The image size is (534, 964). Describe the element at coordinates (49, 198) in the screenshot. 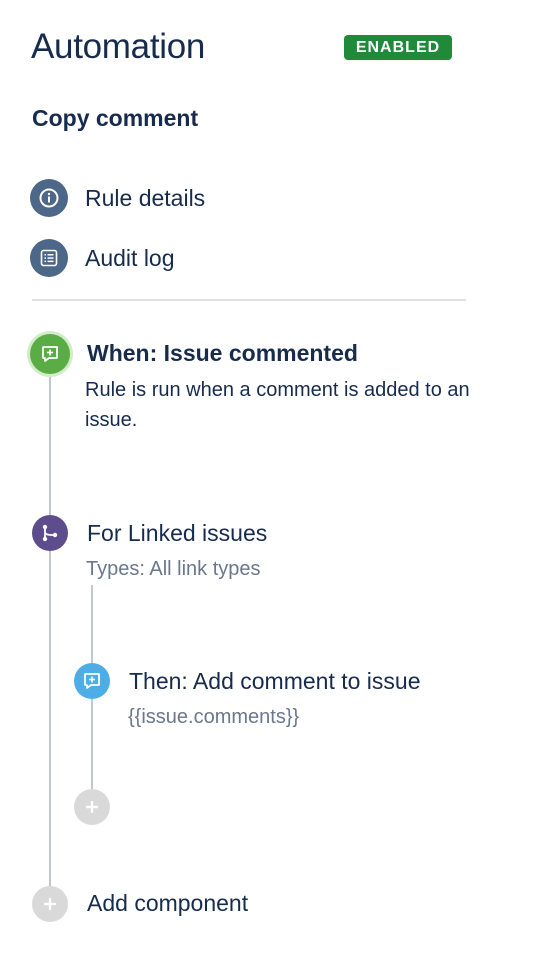

I see `info-icon` at that location.